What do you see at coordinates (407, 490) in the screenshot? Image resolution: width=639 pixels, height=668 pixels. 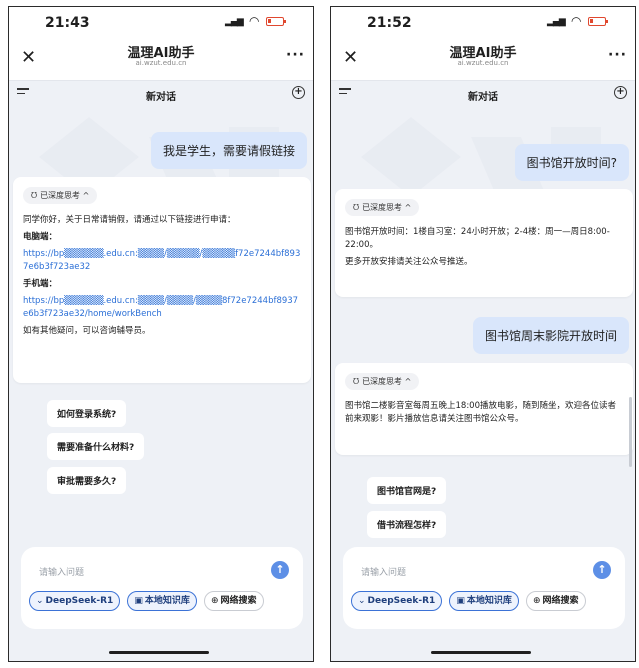 I see `suggestion-chip: 图书馆官网是?` at bounding box center [407, 490].